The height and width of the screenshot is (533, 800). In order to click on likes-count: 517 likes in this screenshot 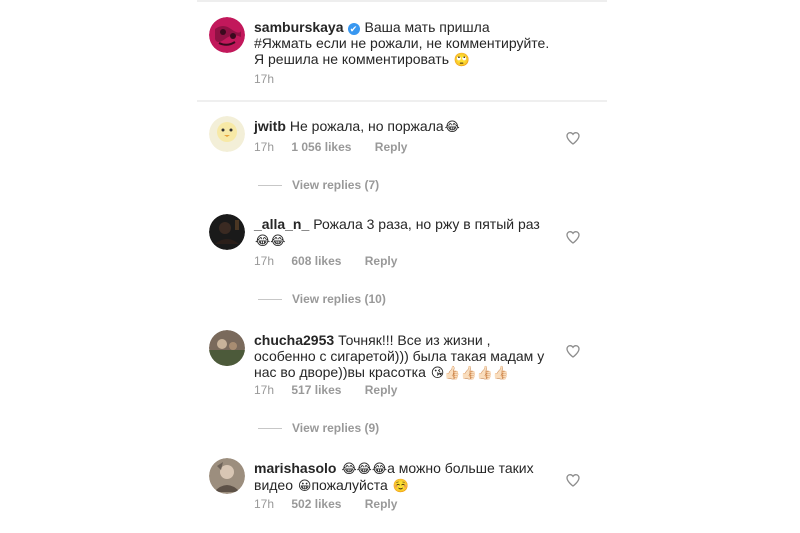, I will do `click(316, 390)`.